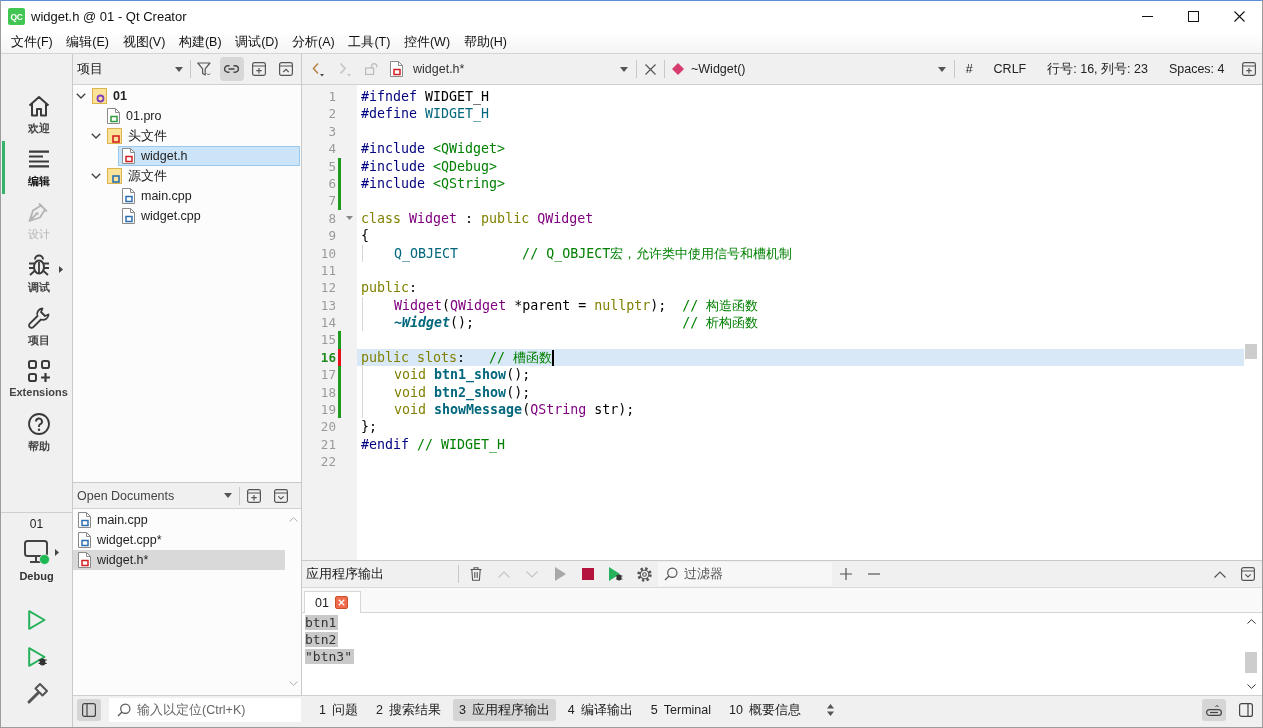 The width and height of the screenshot is (1263, 728). What do you see at coordinates (179, 560) in the screenshot?
I see `open-document-item: widget.h*` at bounding box center [179, 560].